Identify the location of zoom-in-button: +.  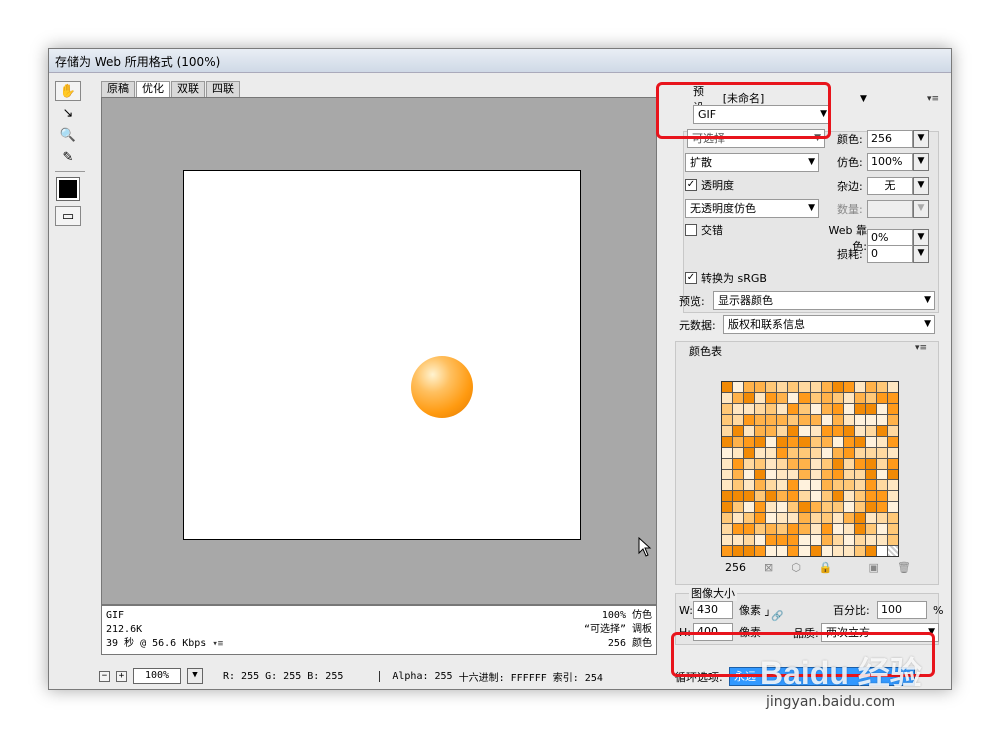
(121, 676).